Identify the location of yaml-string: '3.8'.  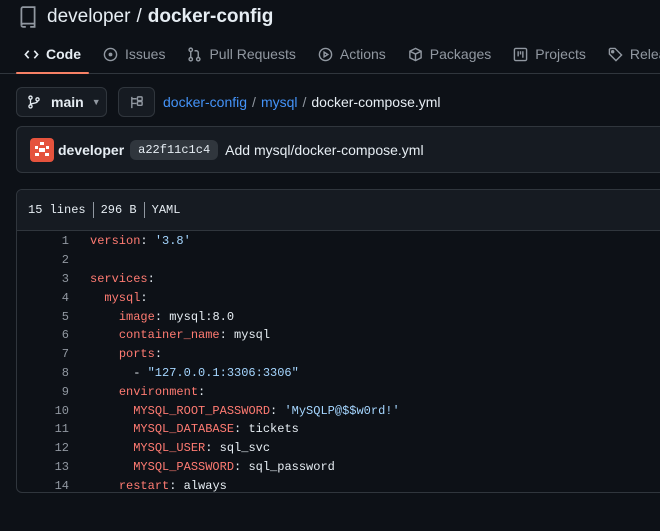
(172, 241).